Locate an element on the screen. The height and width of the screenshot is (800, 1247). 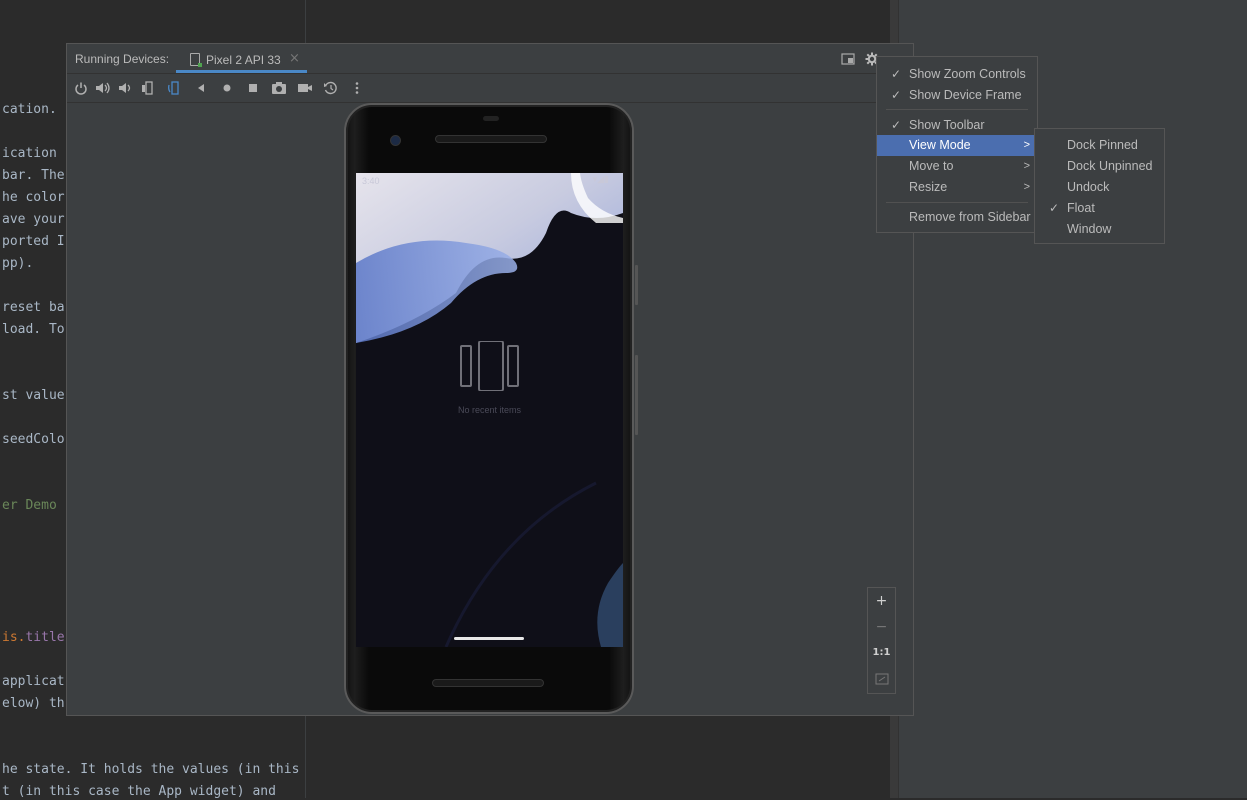
code-line: he color is located at coordinates (33, 197).